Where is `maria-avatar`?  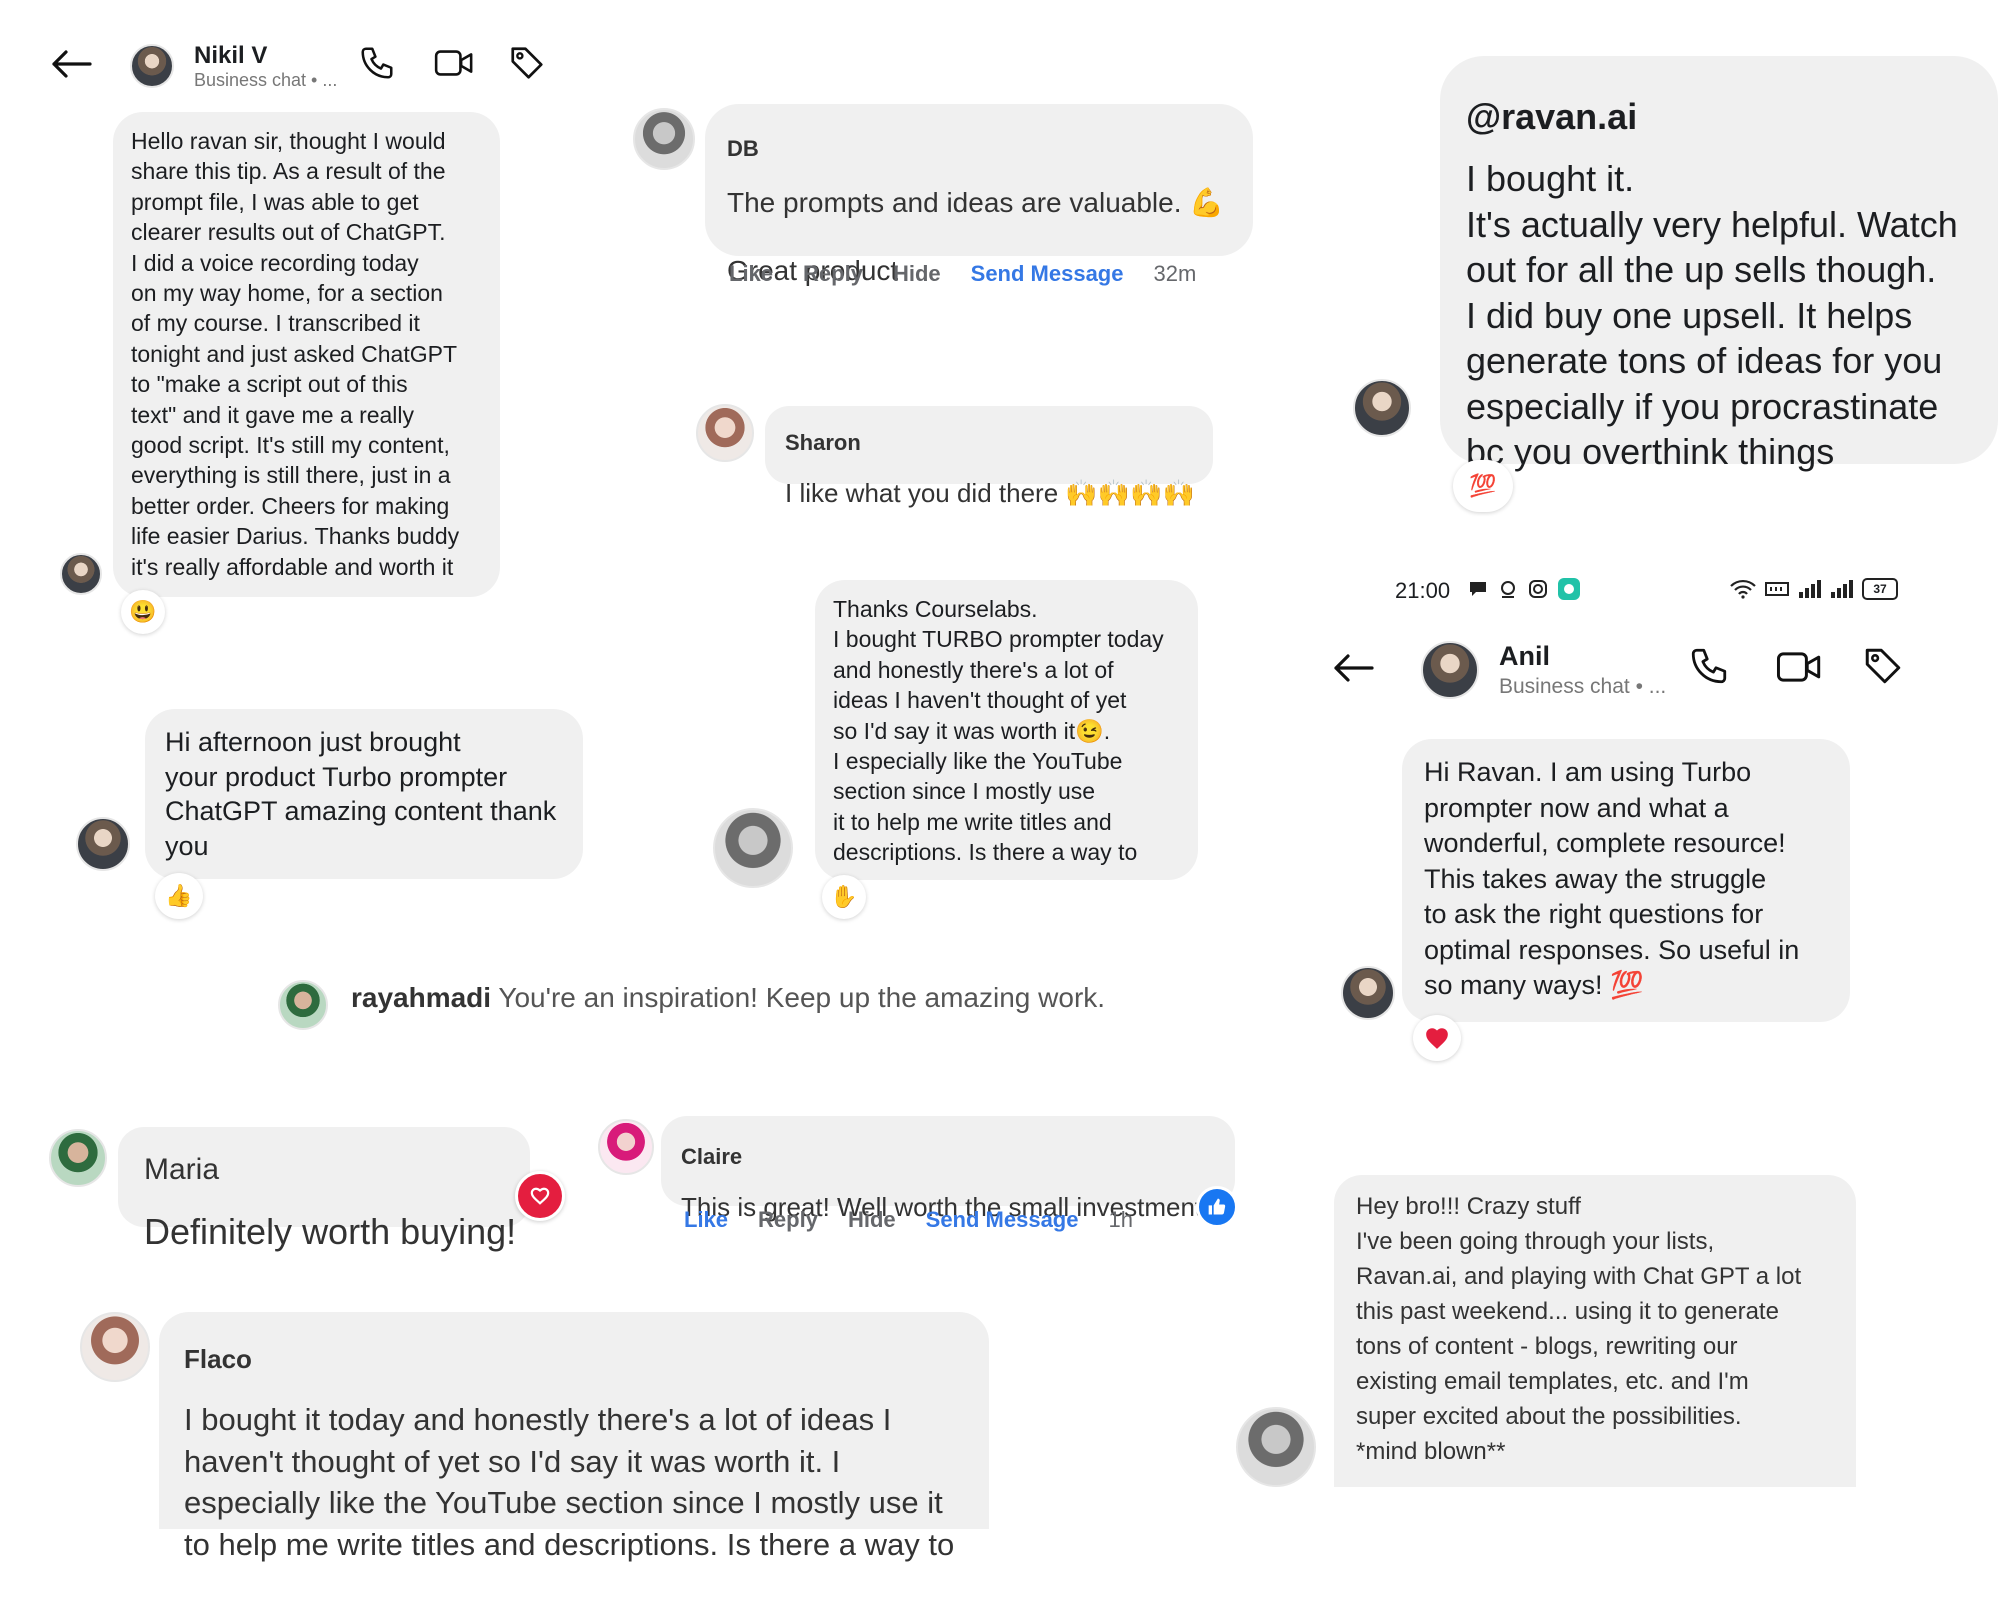 maria-avatar is located at coordinates (78, 1158).